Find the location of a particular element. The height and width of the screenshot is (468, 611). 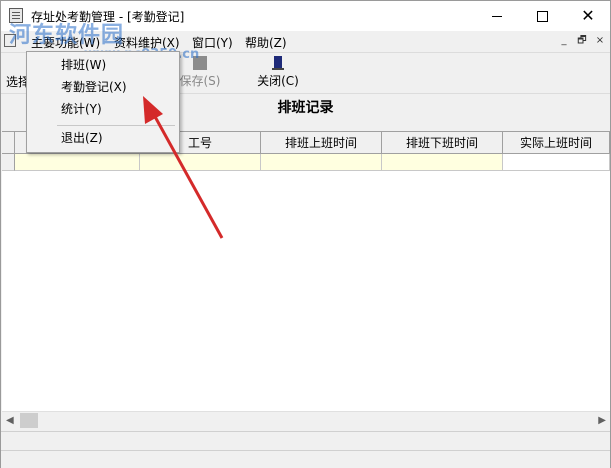

column-header-scheduled-start: 排班上班时间 is located at coordinates (321, 143).